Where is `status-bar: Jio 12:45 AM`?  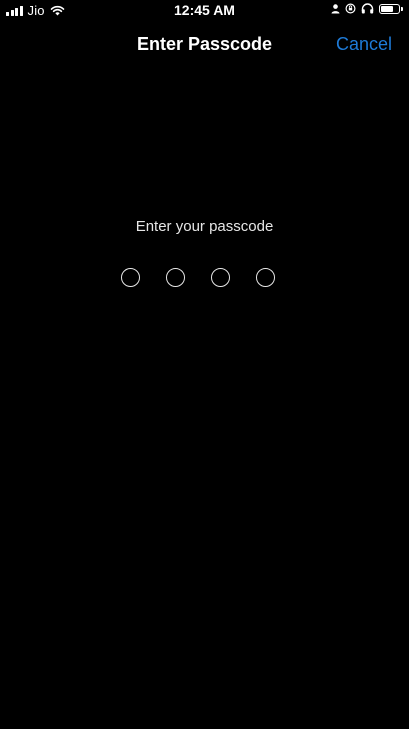
status-bar: Jio 12:45 AM is located at coordinates (204, 10).